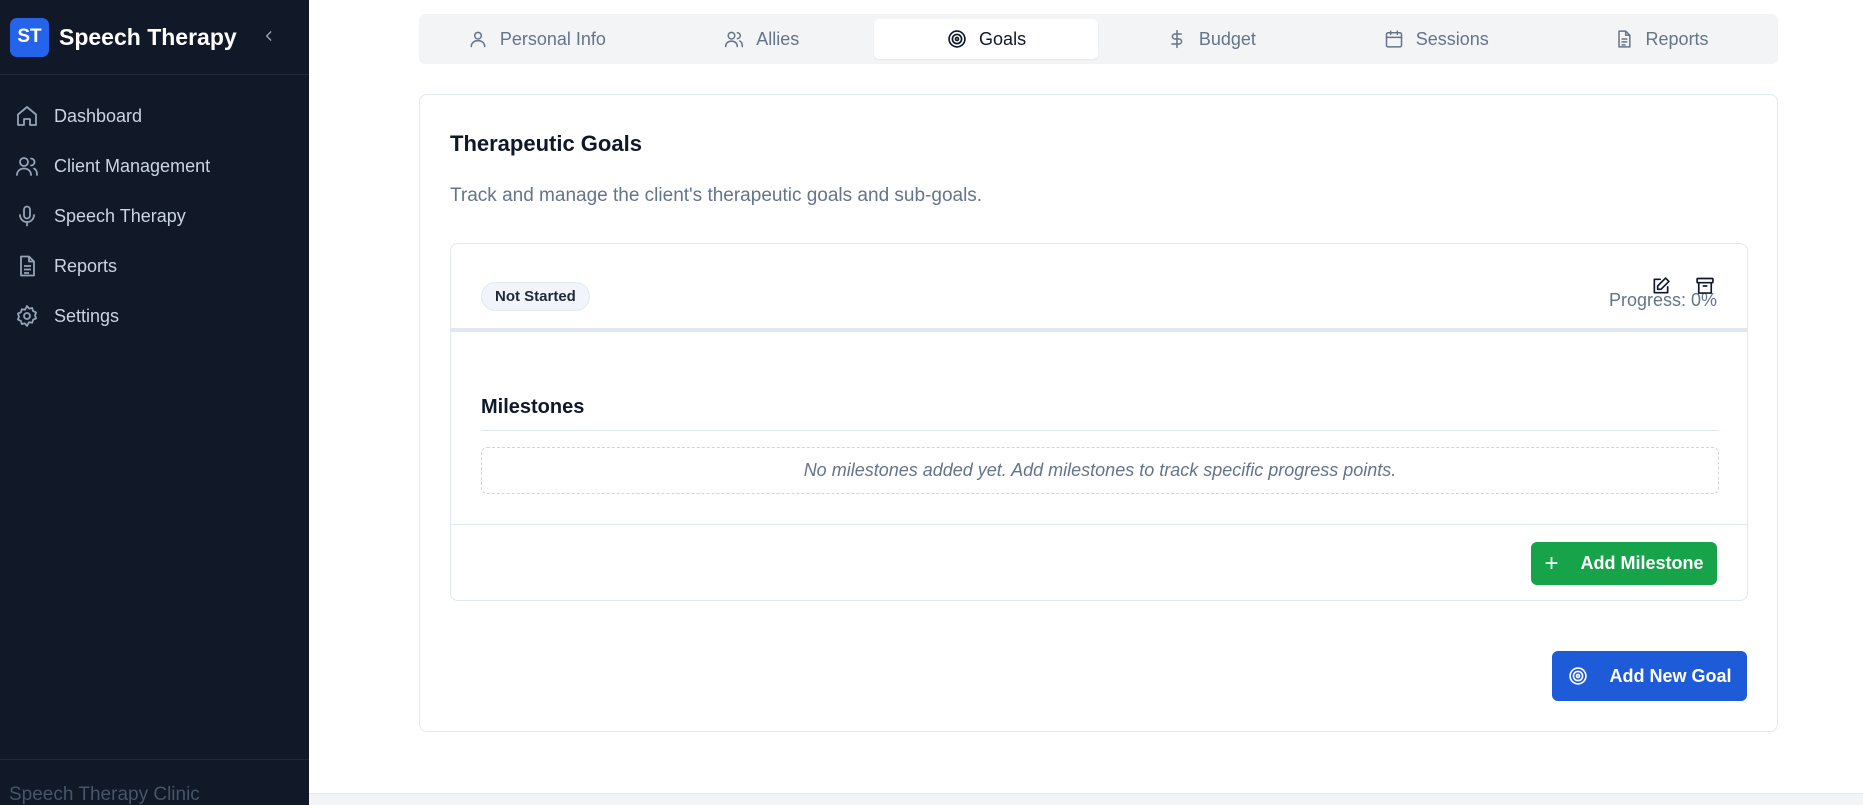  I want to click on gear-icon, so click(27, 316).